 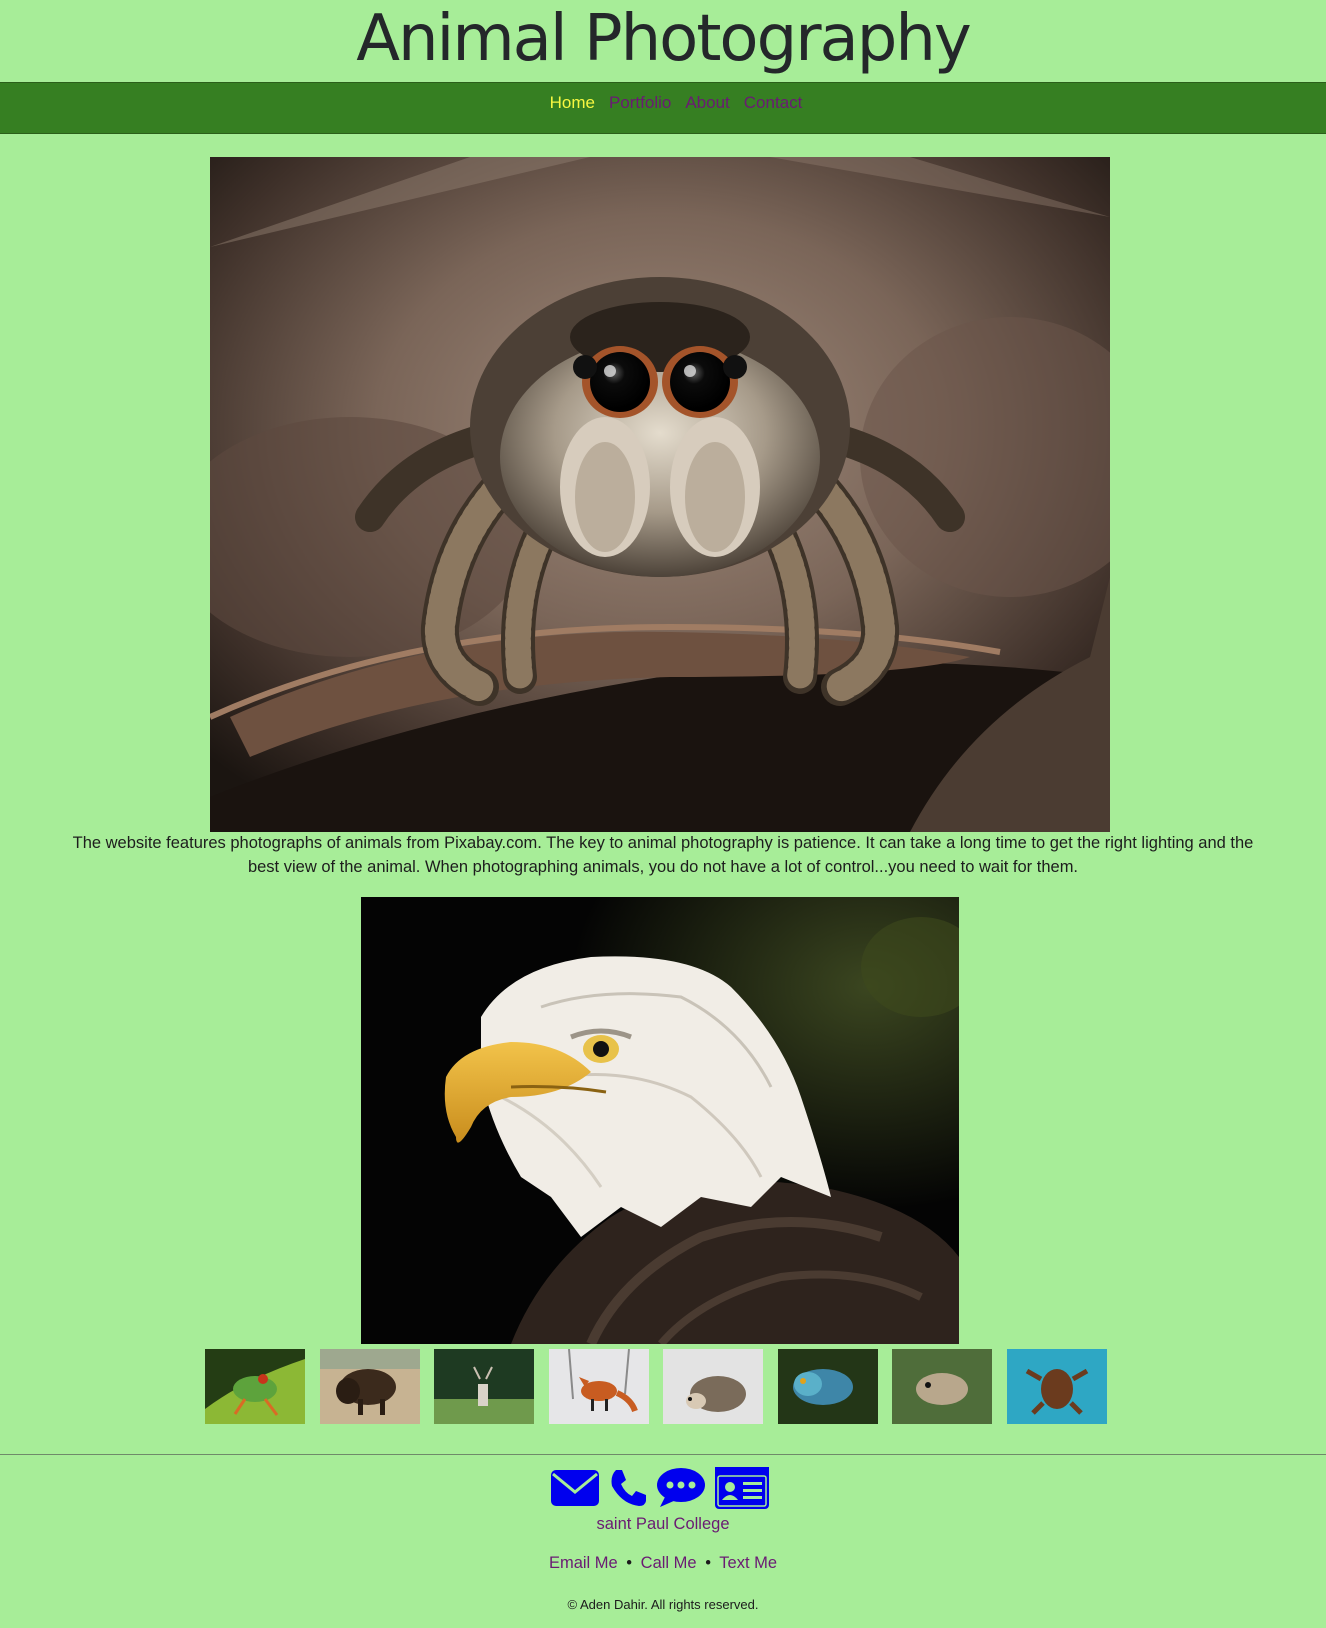 What do you see at coordinates (583, 1563) in the screenshot?
I see `email-me-link: Email Me` at bounding box center [583, 1563].